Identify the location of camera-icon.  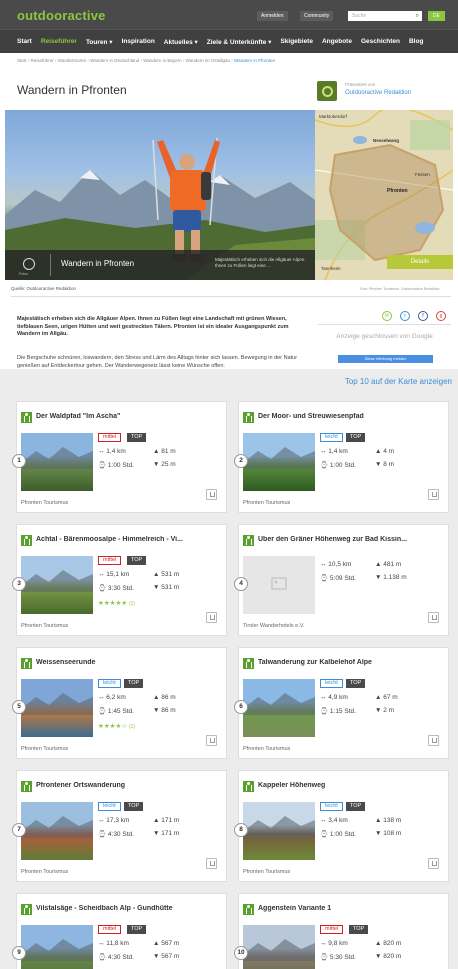
(29, 264).